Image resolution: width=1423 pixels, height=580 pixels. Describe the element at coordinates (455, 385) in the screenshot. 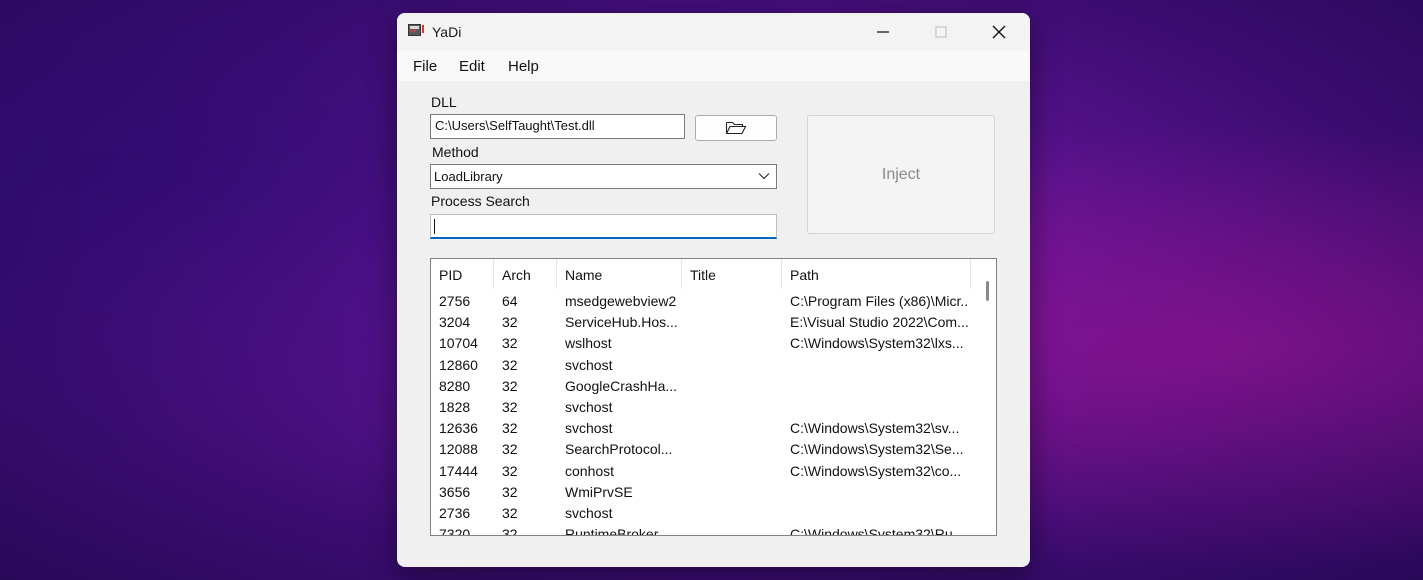

I see `cell-pid: 8280` at that location.